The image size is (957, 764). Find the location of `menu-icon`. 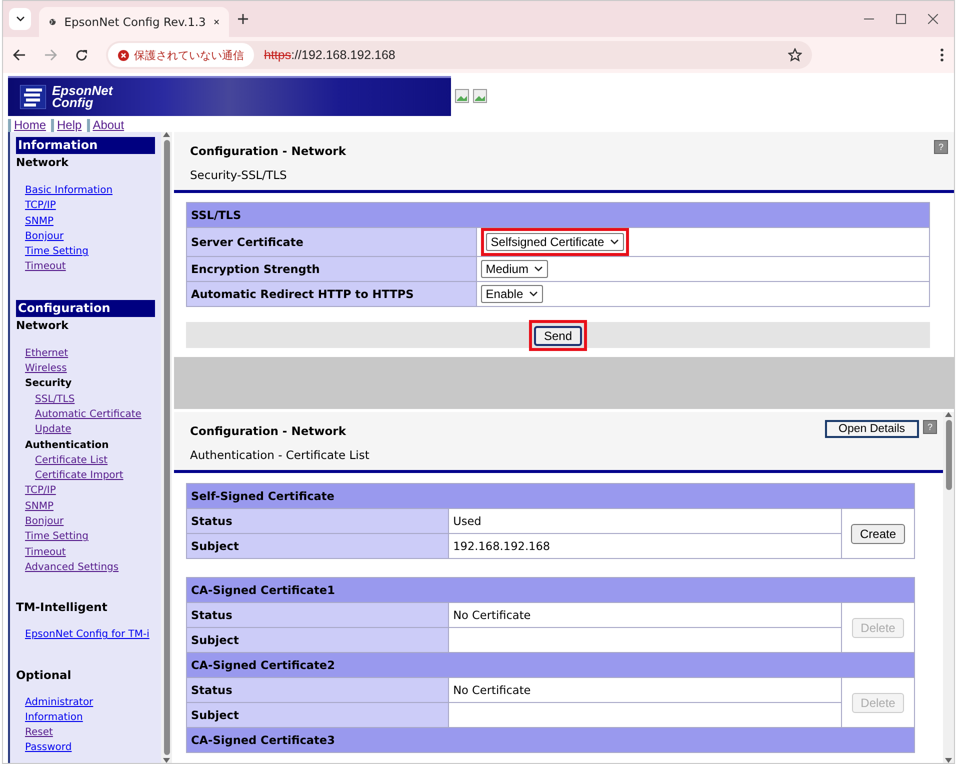

menu-icon is located at coordinates (942, 55).